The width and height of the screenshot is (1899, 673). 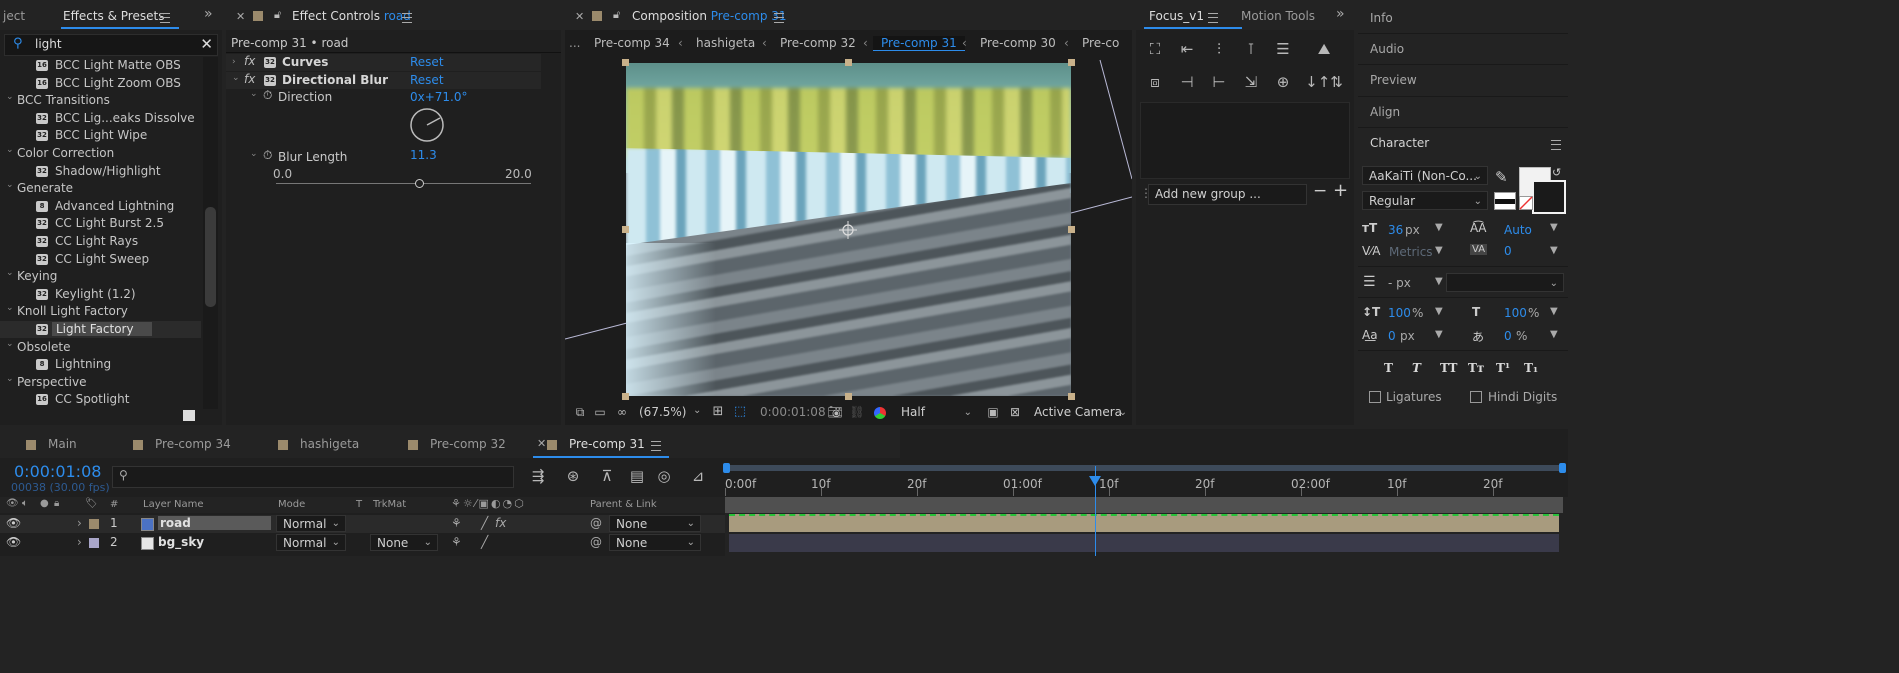 What do you see at coordinates (210, 257) in the screenshot?
I see `scrollbar-thumb` at bounding box center [210, 257].